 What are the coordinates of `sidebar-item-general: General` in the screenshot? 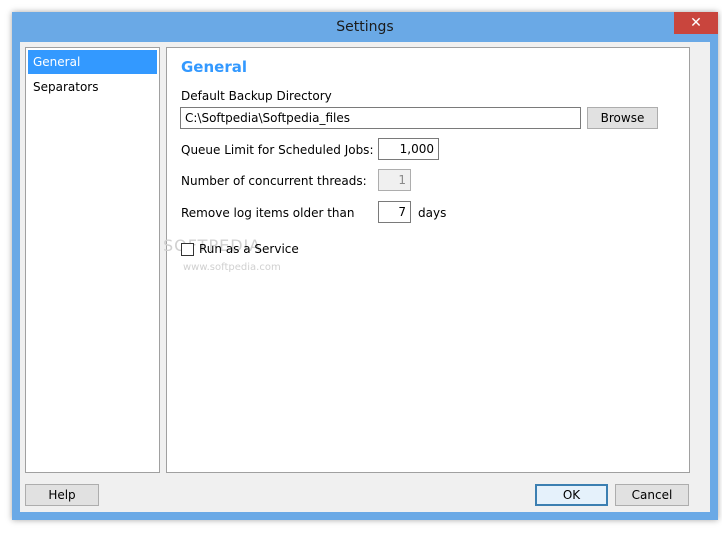 It's located at (92, 62).